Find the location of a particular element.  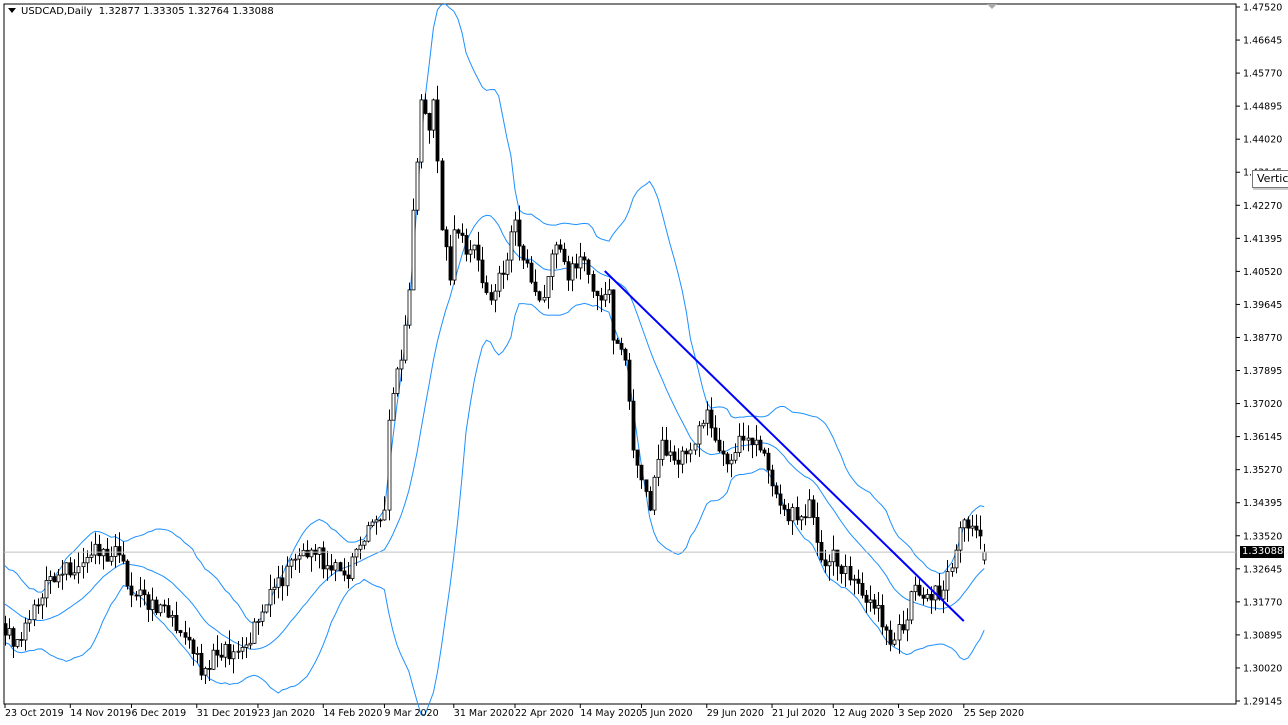

tooltip: Vertica is located at coordinates (1270, 179).